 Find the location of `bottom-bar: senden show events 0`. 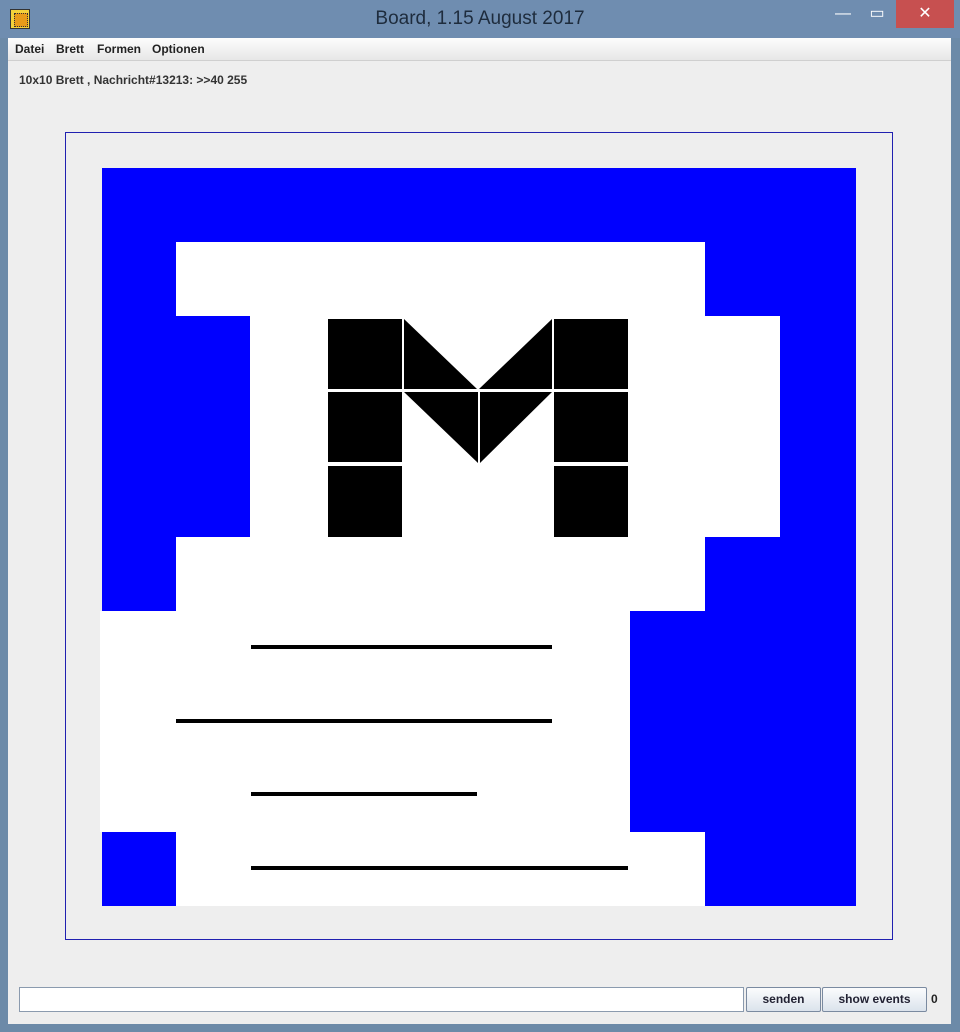

bottom-bar: senden show events 0 is located at coordinates (481, 999).